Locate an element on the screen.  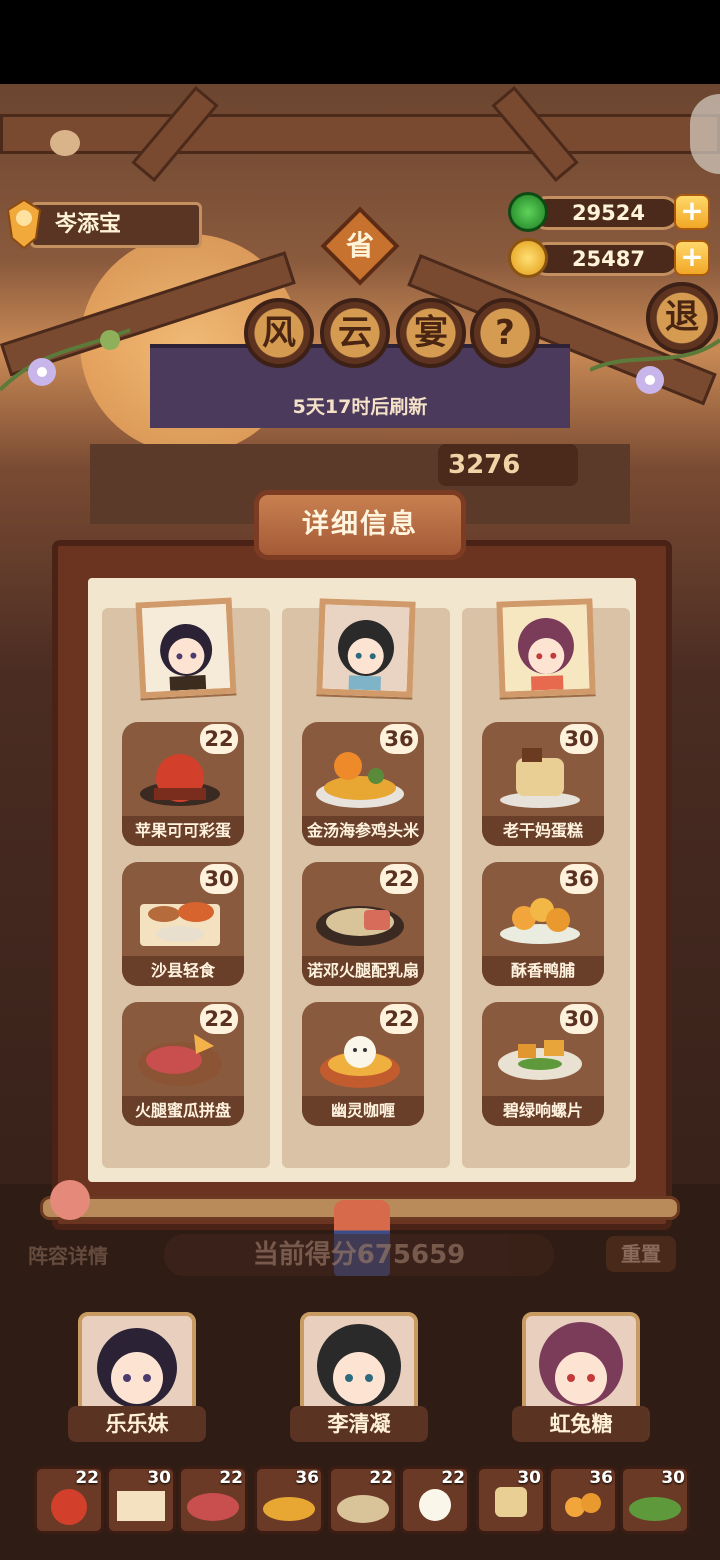
team-member-name: 李清凝 is located at coordinates (359, 1424).